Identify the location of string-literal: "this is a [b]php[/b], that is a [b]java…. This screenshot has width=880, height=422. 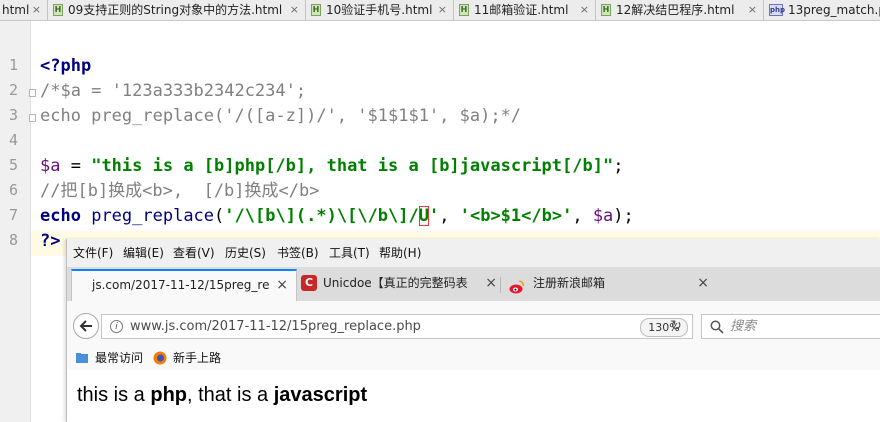
(352, 166).